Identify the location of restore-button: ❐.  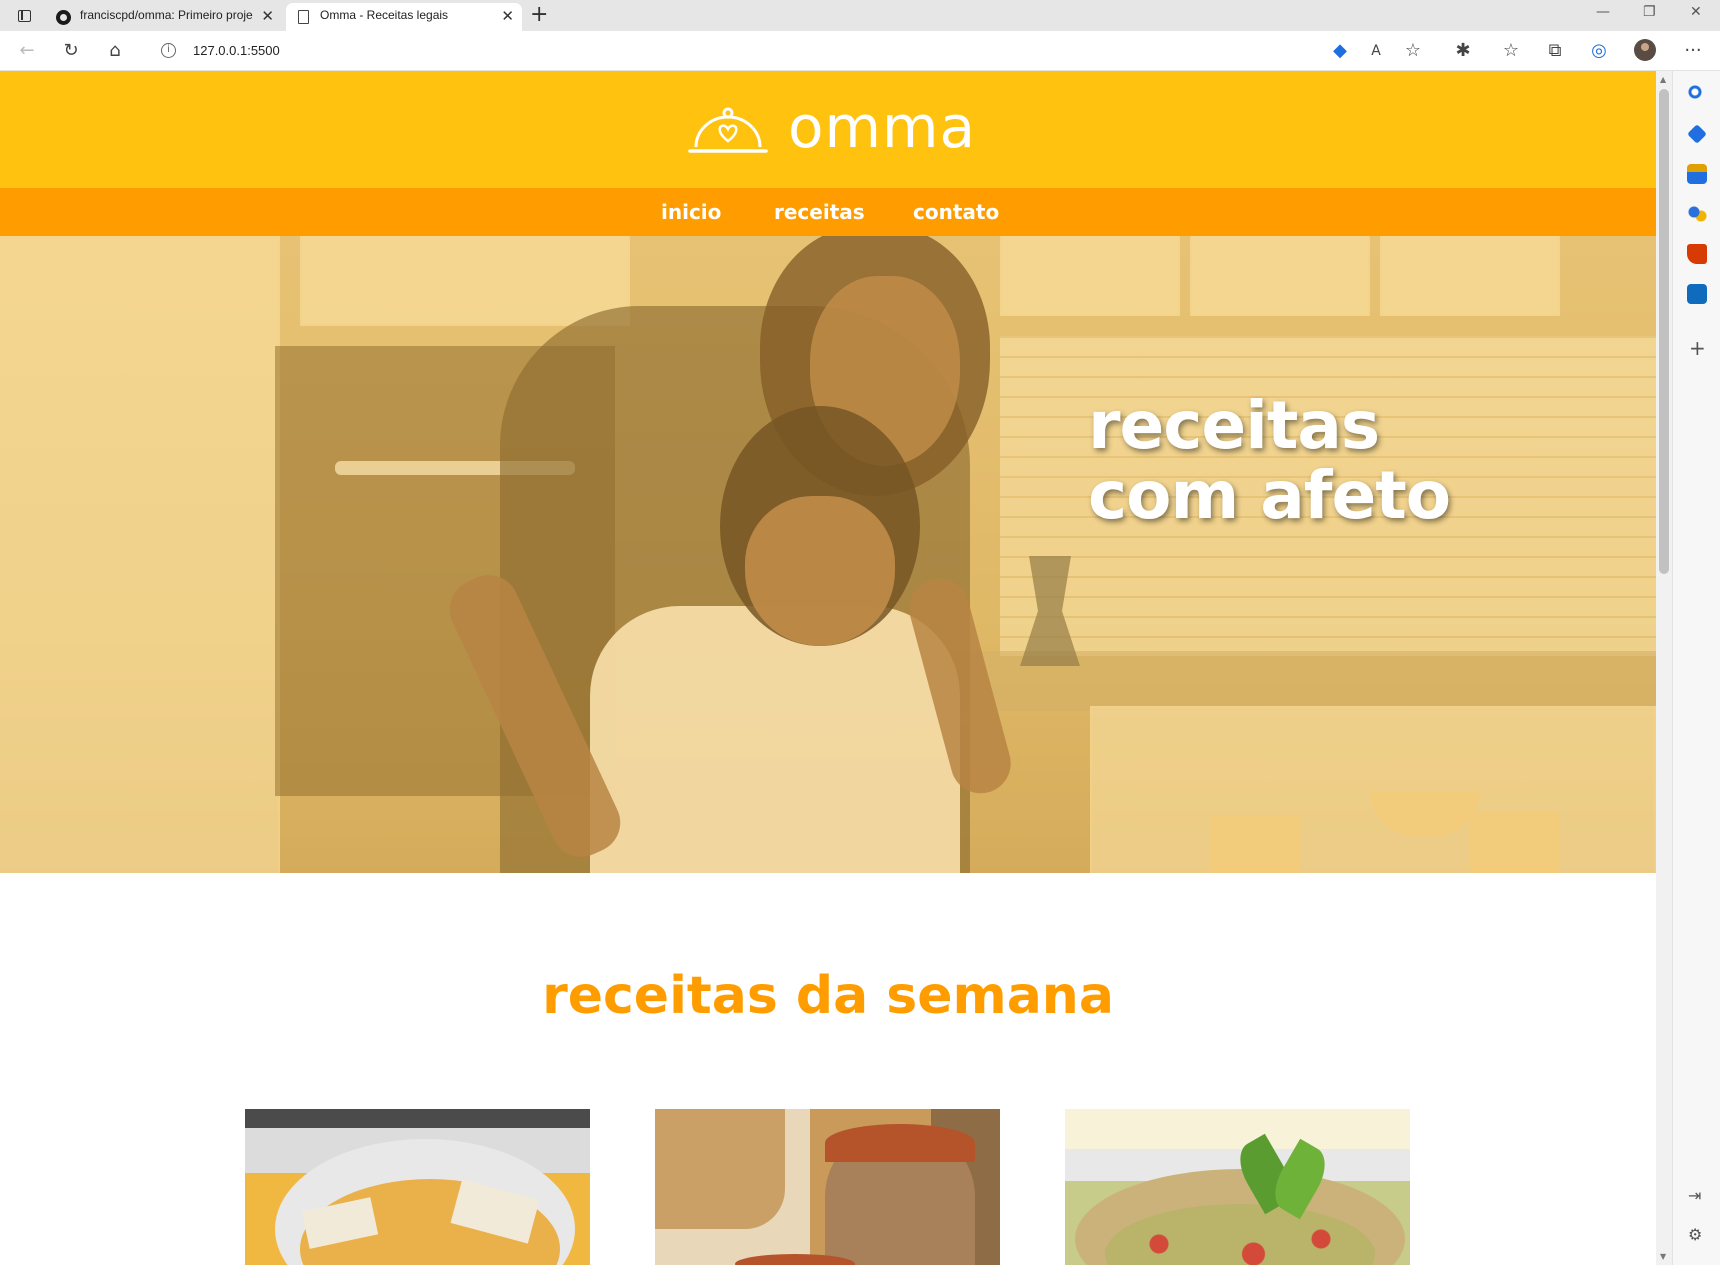
(1649, 12).